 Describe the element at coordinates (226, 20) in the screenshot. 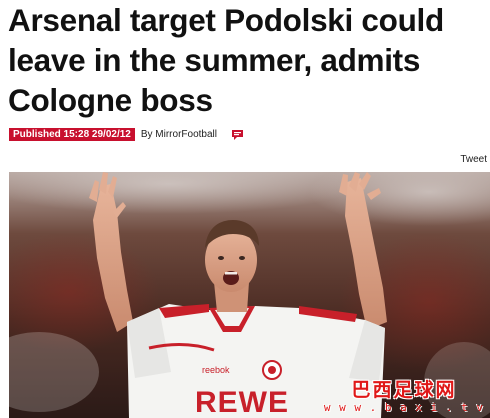

I see `headline-line: Arsenal target Podolski could` at that location.